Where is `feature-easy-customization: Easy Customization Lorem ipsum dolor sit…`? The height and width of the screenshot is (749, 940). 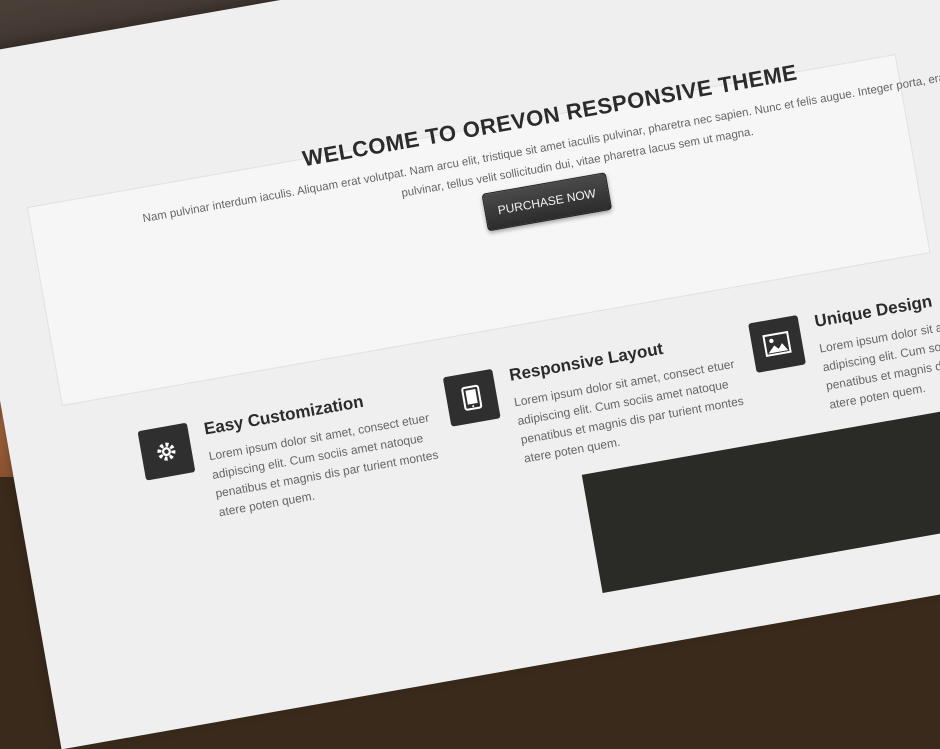 feature-easy-customization: Easy Customization Lorem ipsum dolor sit… is located at coordinates (288, 449).